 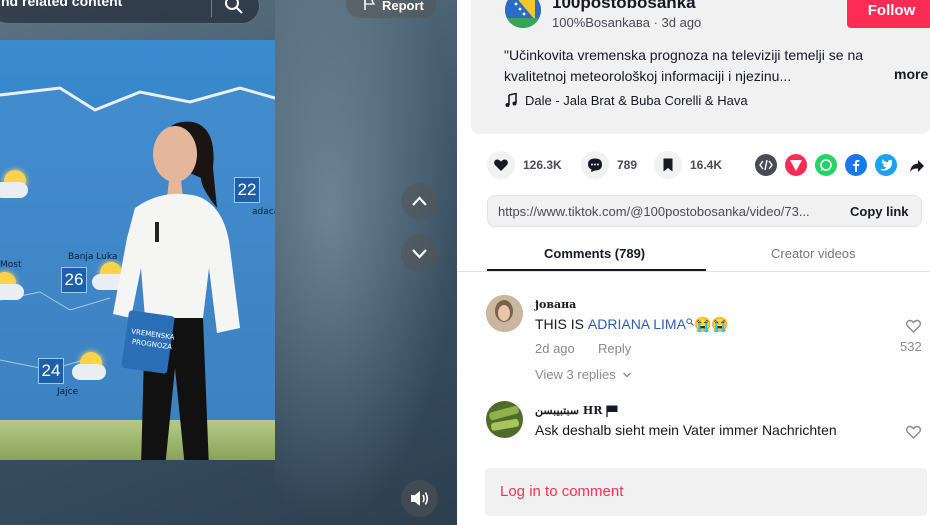 What do you see at coordinates (711, 324) in the screenshot?
I see `comment-emoji: 😭😭` at bounding box center [711, 324].